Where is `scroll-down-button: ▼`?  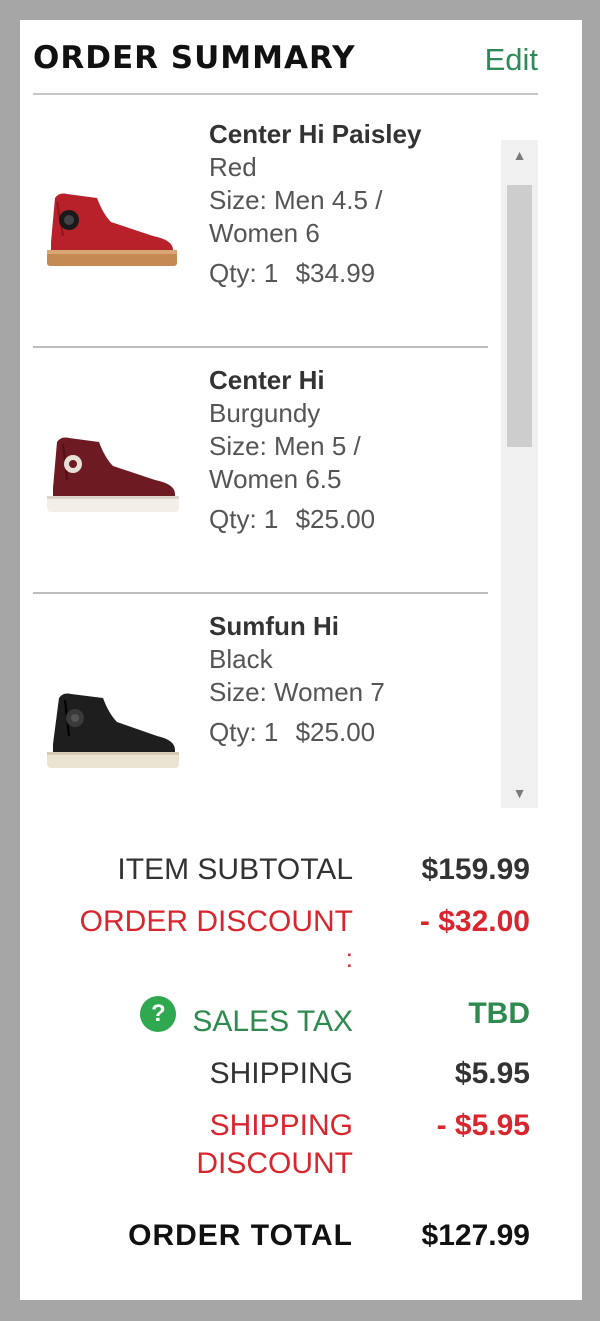
scroll-down-button: ▼ is located at coordinates (519, 793).